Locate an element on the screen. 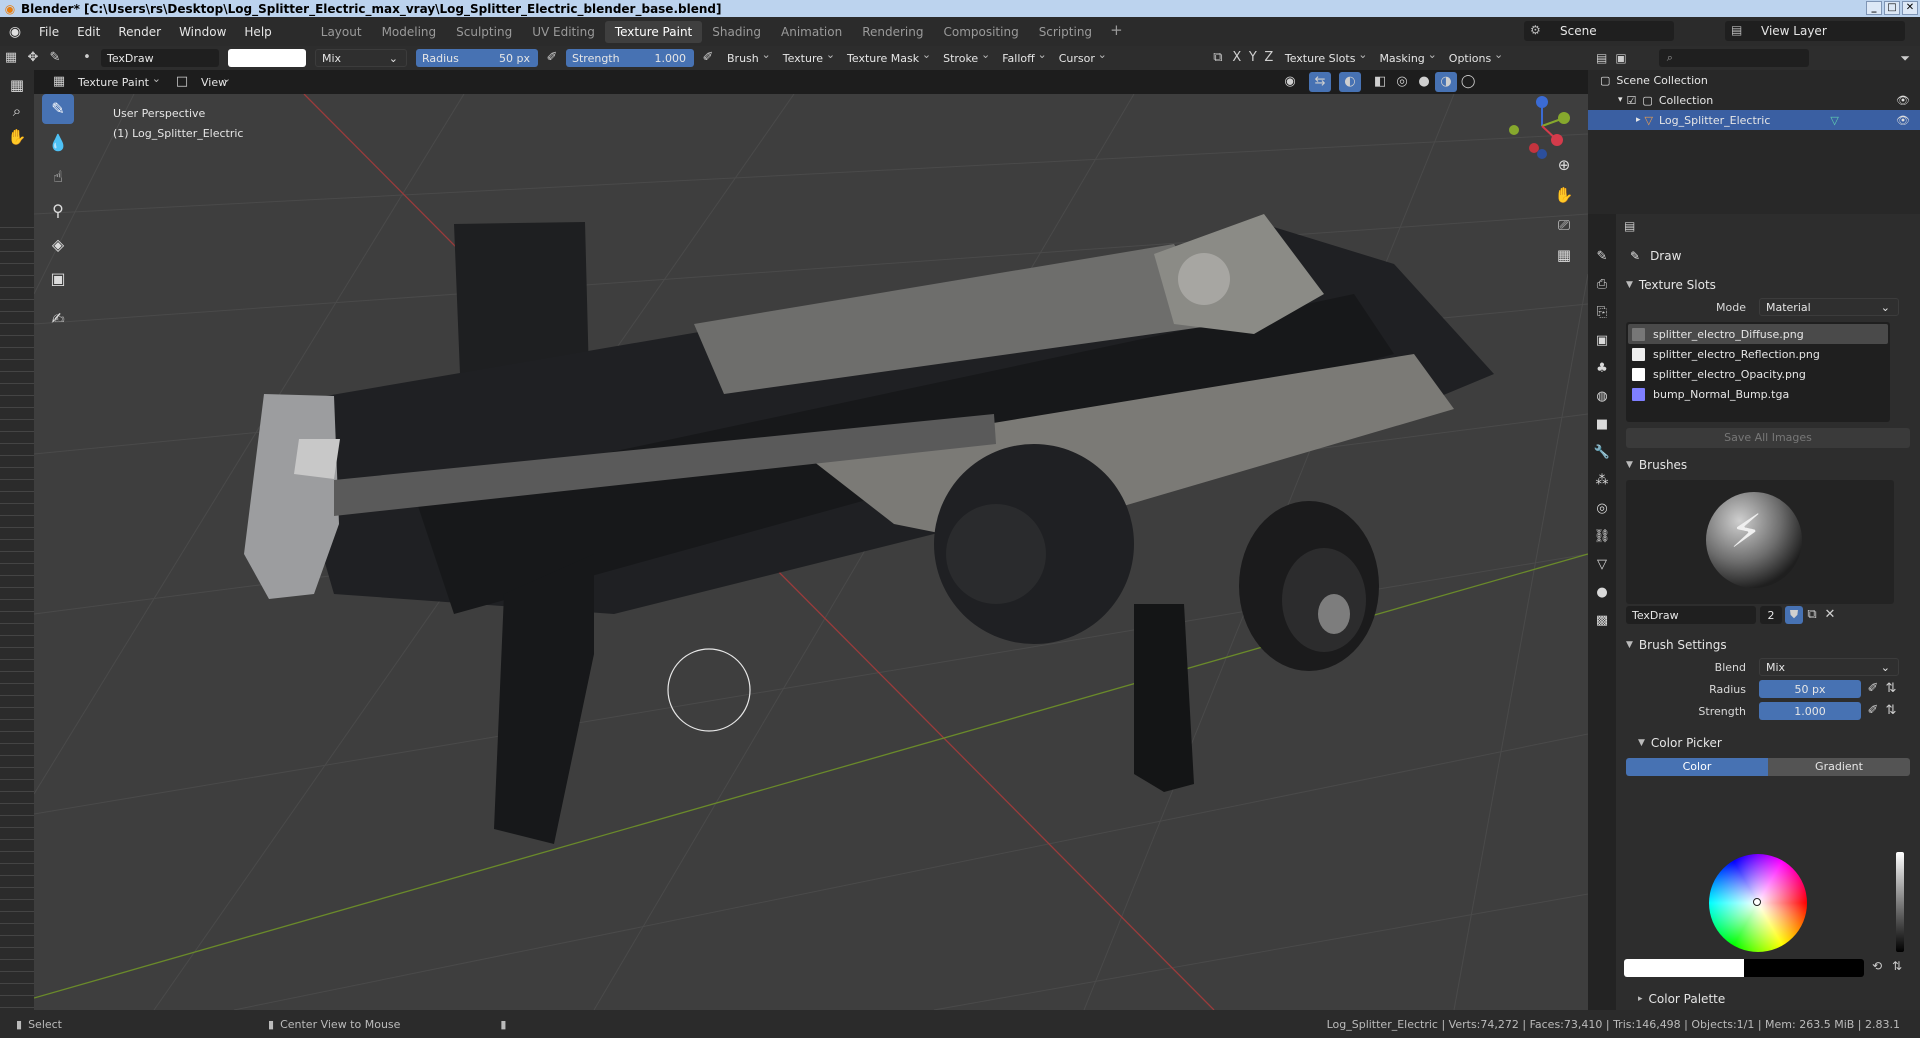  minimize-button: _ is located at coordinates (1874, 8).